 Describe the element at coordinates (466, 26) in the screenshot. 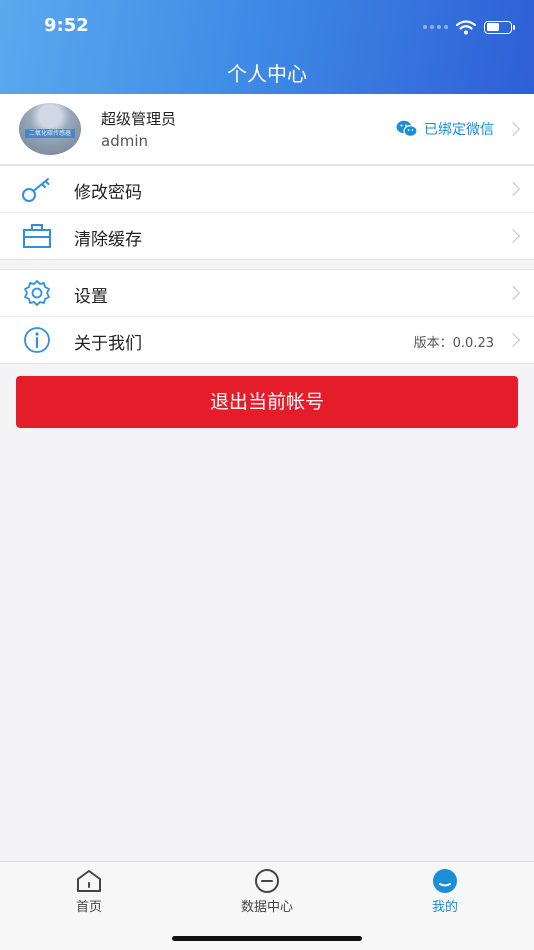

I see `wifi-icon` at that location.